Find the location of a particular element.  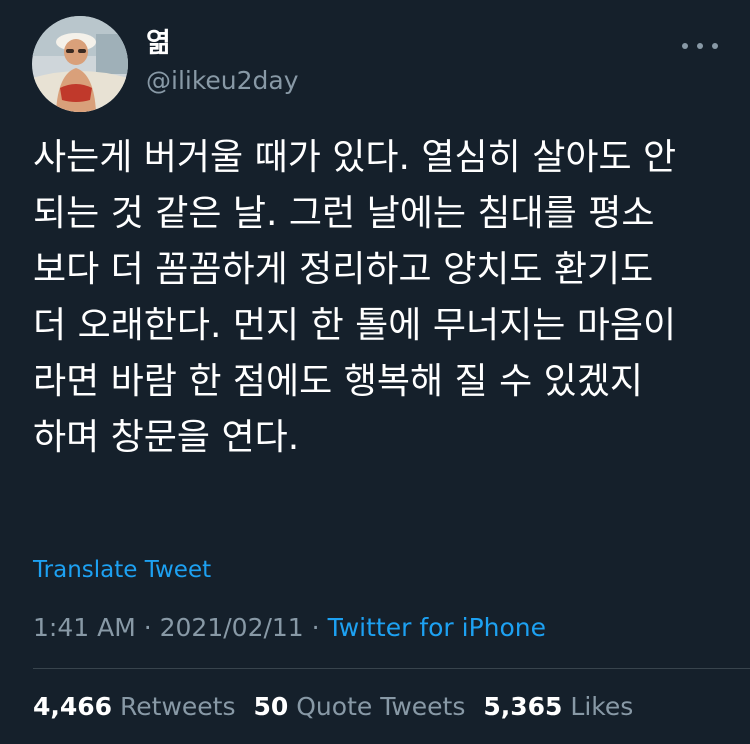

retweets-stat: 4,466 Retweets is located at coordinates (134, 707).